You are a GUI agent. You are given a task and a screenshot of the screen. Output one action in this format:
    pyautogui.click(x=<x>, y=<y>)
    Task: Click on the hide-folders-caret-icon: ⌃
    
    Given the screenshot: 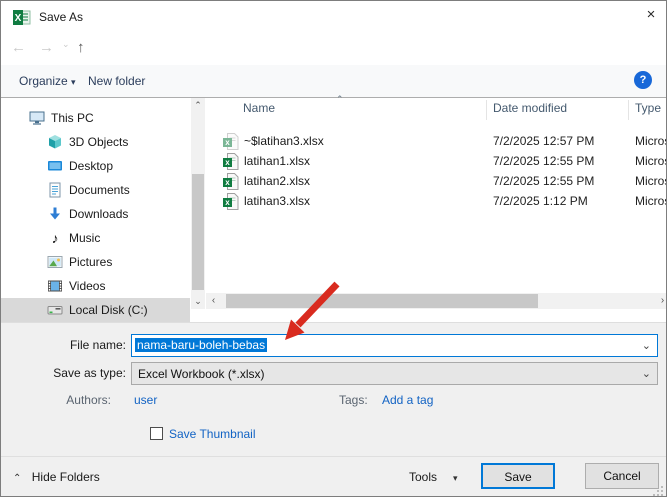 What is the action you would take?
    pyautogui.click(x=17, y=478)
    